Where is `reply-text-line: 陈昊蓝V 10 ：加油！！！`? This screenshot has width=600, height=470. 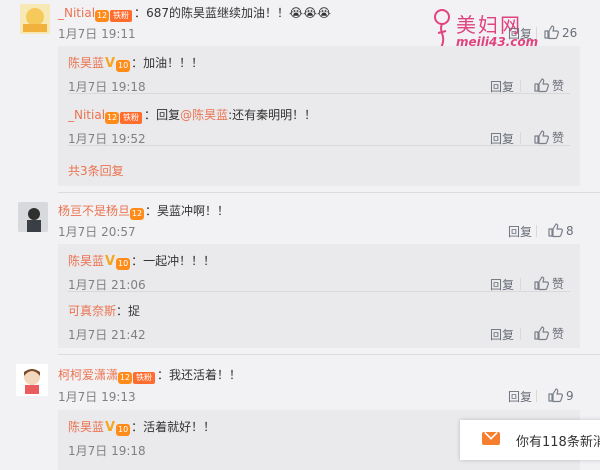 reply-text-line: 陈昊蓝V 10 ：加油！！！ is located at coordinates (135, 63).